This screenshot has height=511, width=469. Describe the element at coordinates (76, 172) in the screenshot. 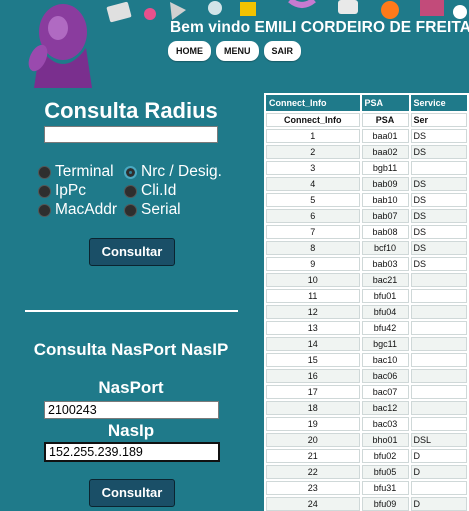

I see `radio-terminal: Terminal` at that location.